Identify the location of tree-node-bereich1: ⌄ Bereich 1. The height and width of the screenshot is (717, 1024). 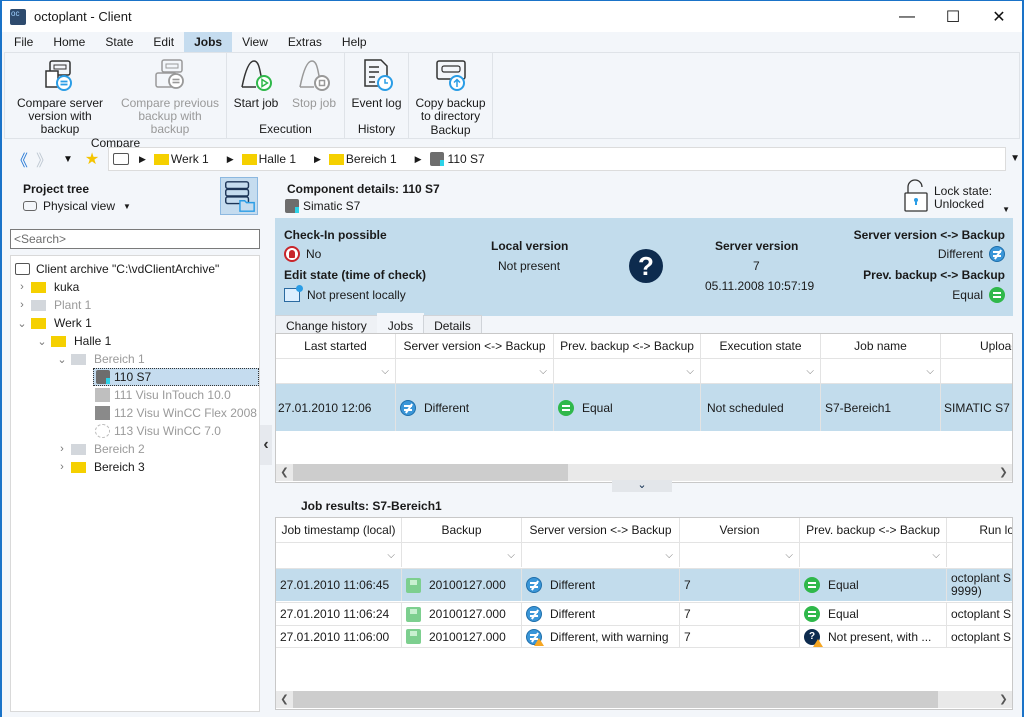
(98, 359).